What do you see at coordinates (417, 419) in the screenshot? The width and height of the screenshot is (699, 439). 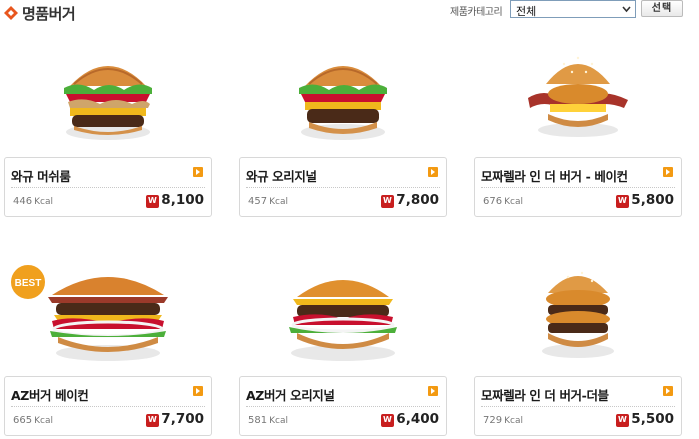 I see `product-price: 6,400` at bounding box center [417, 419].